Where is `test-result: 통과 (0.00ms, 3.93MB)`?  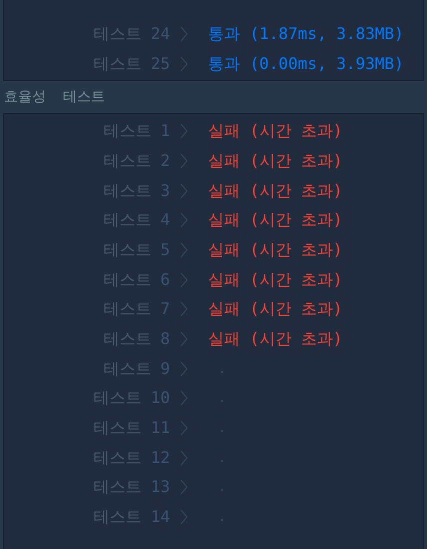 test-result: 통과 (0.00ms, 3.93MB) is located at coordinates (306, 63).